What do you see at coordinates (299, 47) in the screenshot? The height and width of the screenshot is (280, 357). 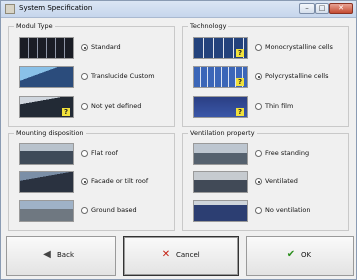 I see `label-monocrystalline: Monocrystalline cells` at bounding box center [299, 47].